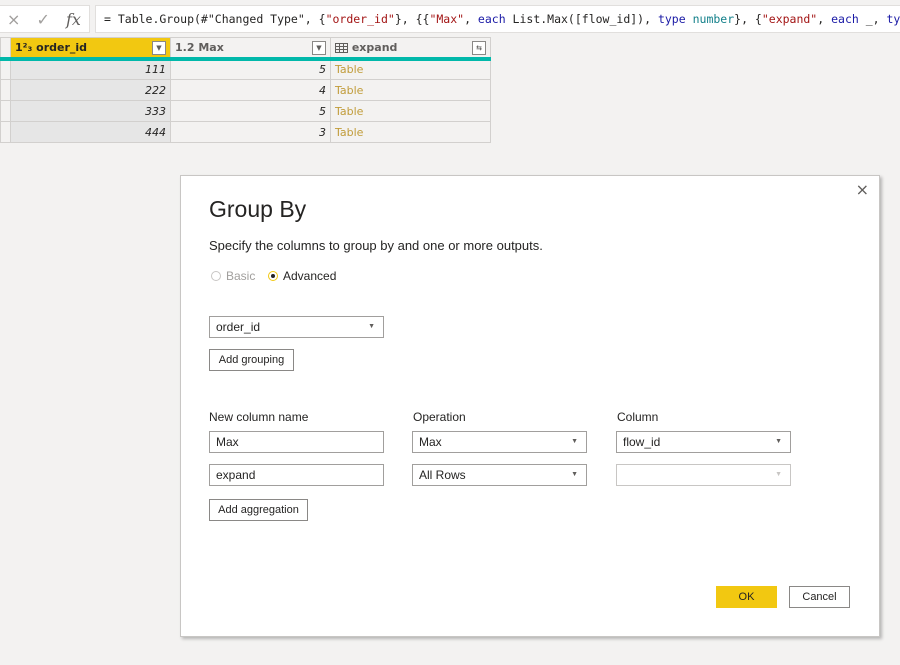 Image resolution: width=900 pixels, height=665 pixels. I want to click on cancel-button: Cancel, so click(819, 597).